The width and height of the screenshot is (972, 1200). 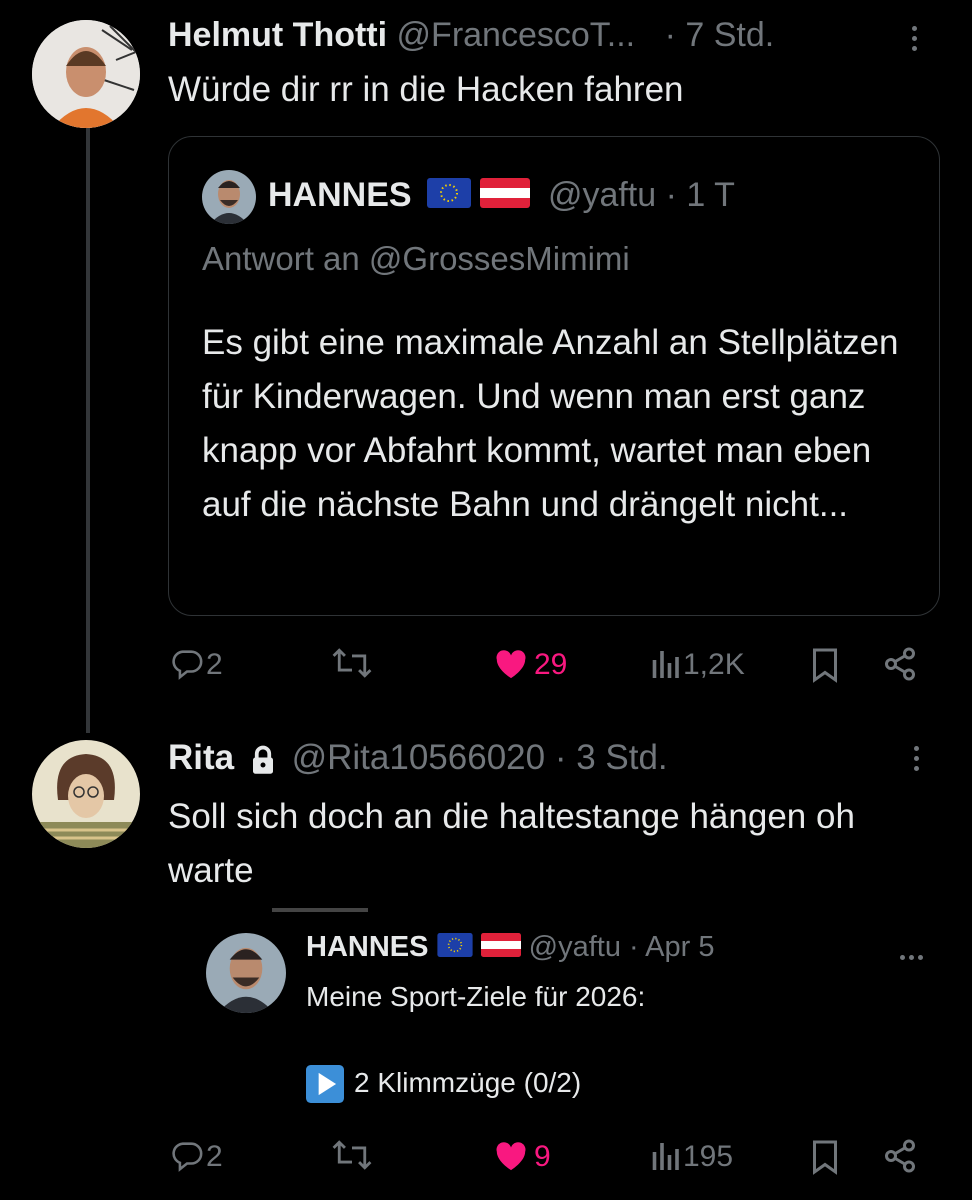 What do you see at coordinates (426, 89) in the screenshot?
I see `tweet-text: Würde dir rr in die Hacken fahren` at bounding box center [426, 89].